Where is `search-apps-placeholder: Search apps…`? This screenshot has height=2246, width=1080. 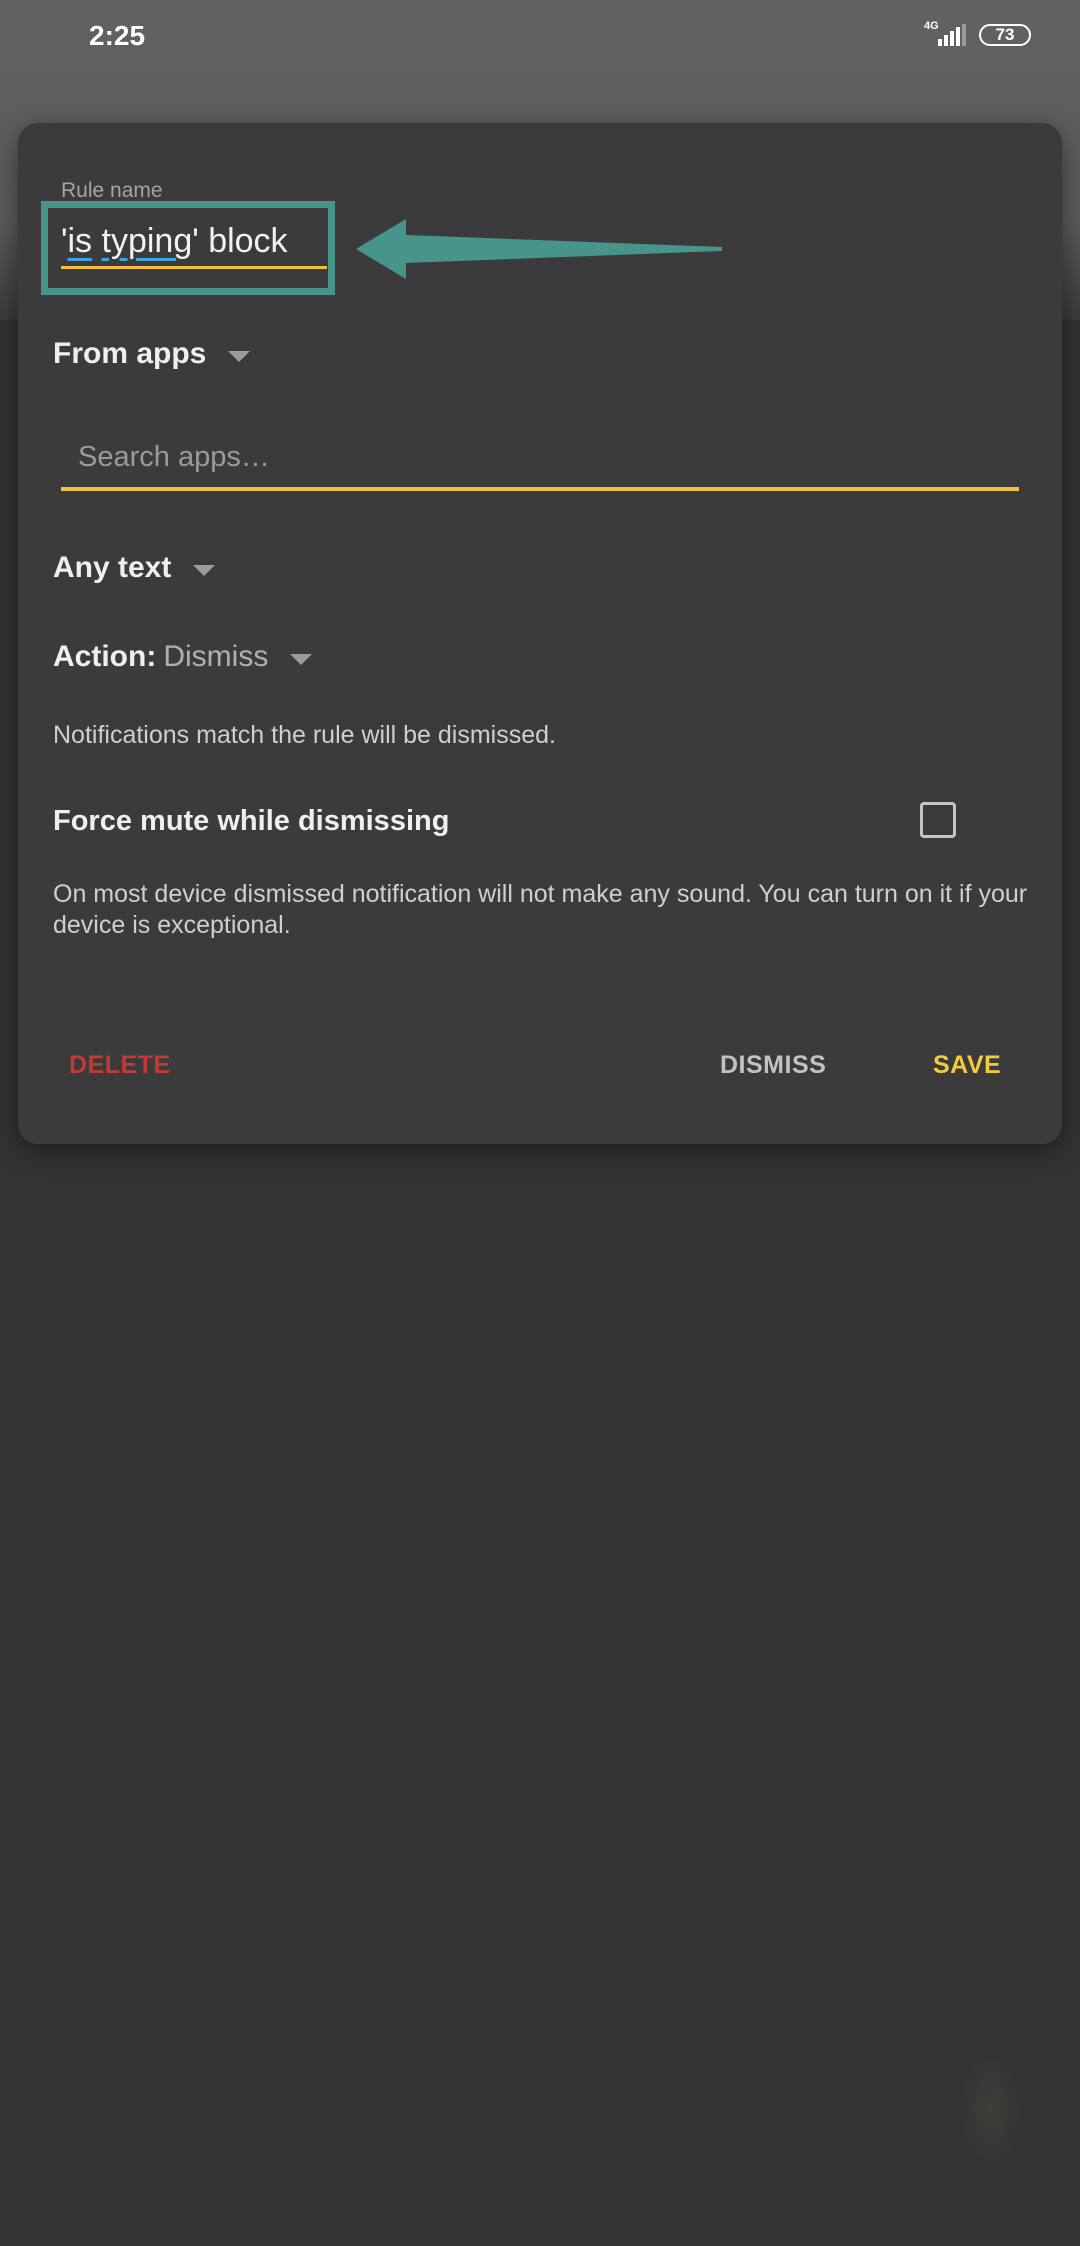
search-apps-placeholder: Search apps… is located at coordinates (174, 457).